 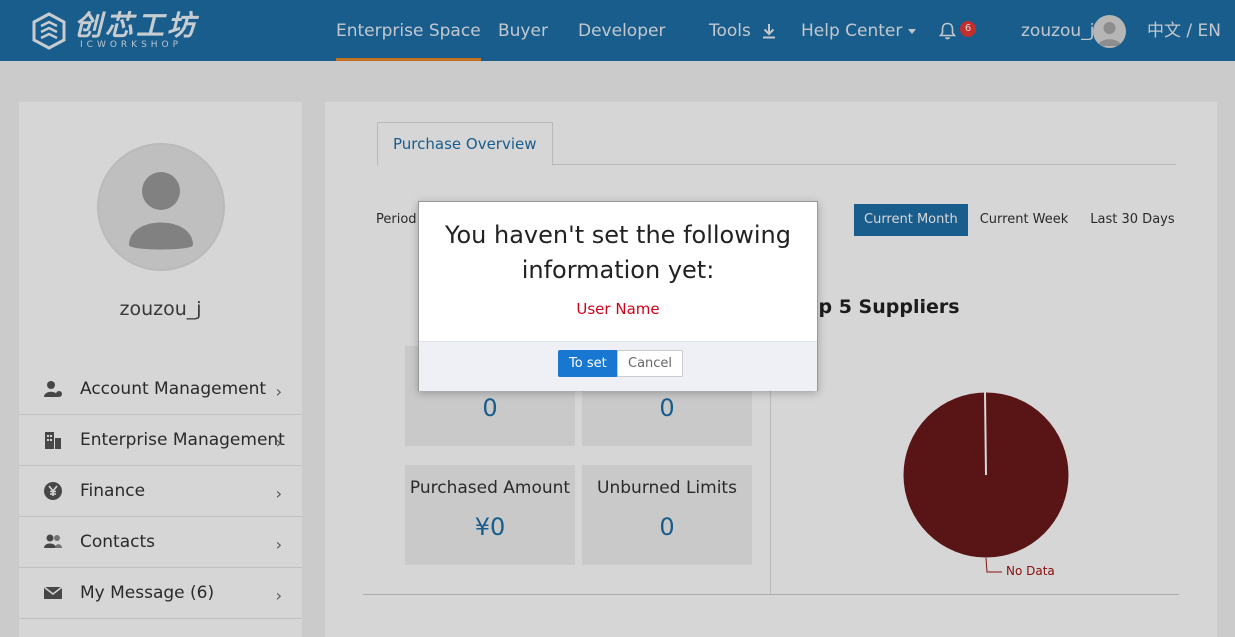 I want to click on dialog-footer: To set Cancel, so click(x=618, y=366).